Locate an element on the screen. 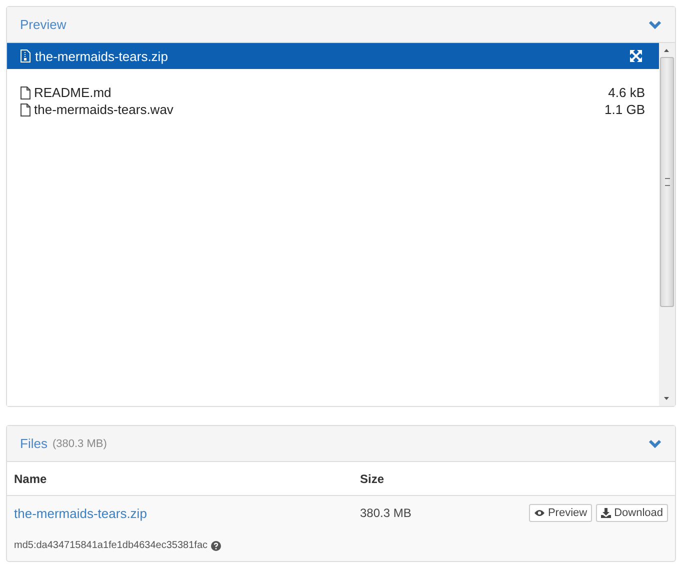 The height and width of the screenshot is (573, 681). file-size: 1.1 GB is located at coordinates (624, 109).